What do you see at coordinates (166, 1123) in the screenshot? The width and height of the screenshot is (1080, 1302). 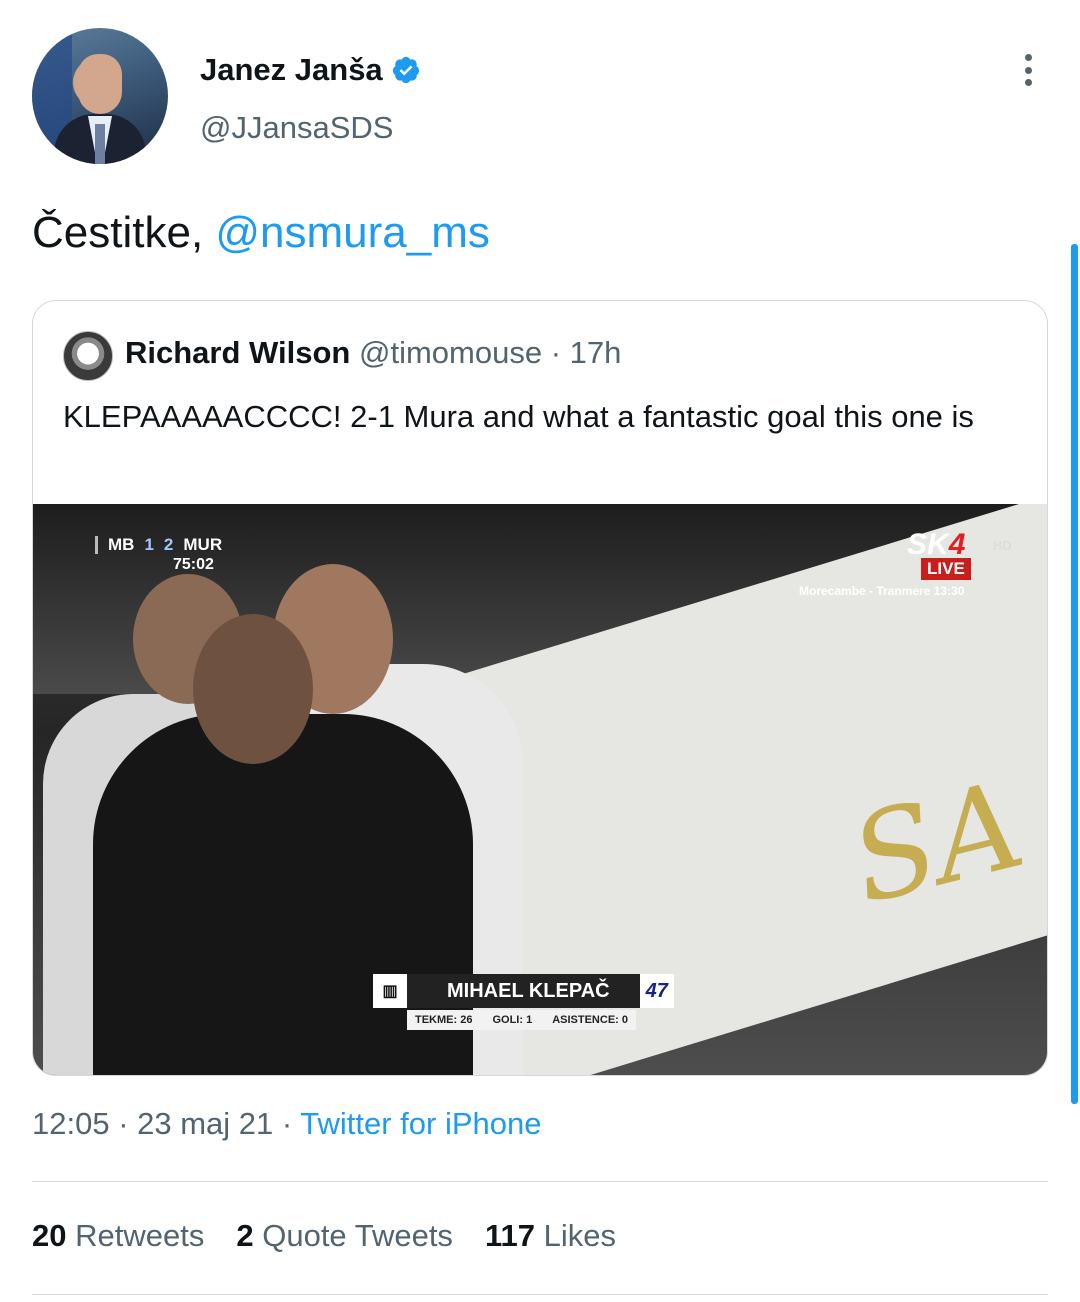 I see `tweet-timestamp: 12:05 · 23 maj 21 ·` at bounding box center [166, 1123].